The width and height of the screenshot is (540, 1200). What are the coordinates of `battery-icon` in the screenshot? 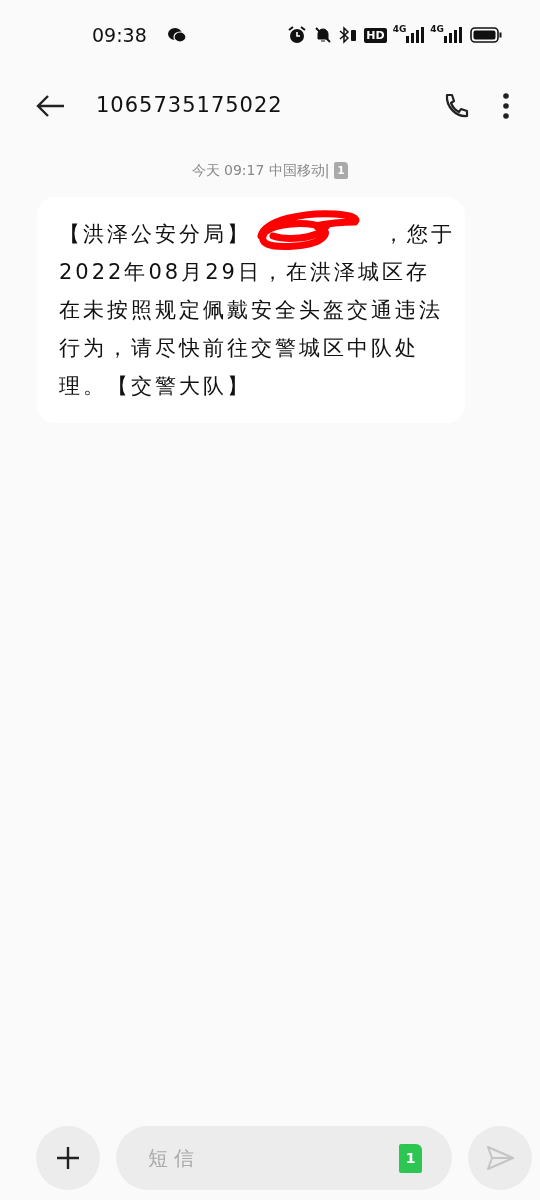 It's located at (486, 35).